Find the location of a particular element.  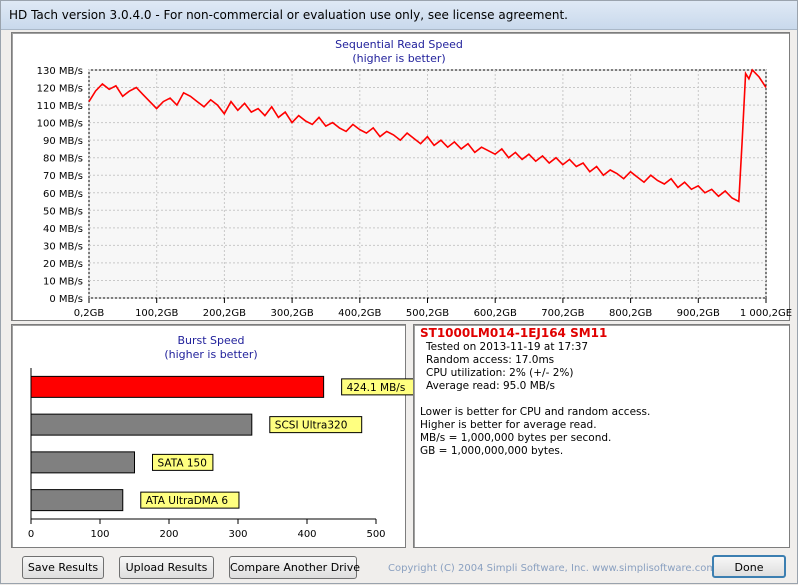

x-tick-label: 100 is located at coordinates (99, 534).